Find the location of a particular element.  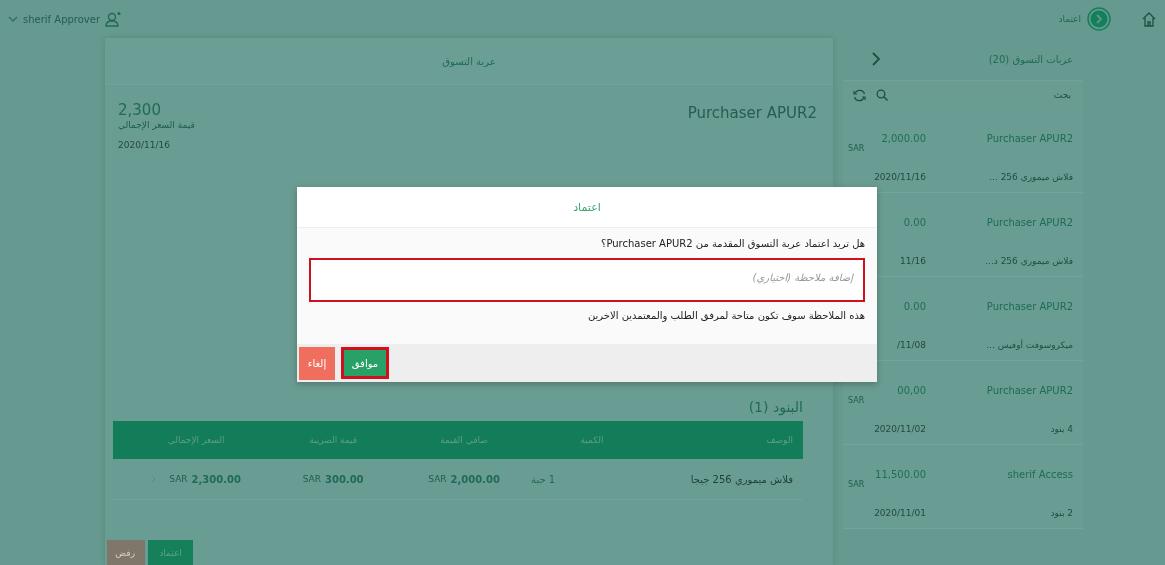

item-date: 2020/11/16 is located at coordinates (900, 177).